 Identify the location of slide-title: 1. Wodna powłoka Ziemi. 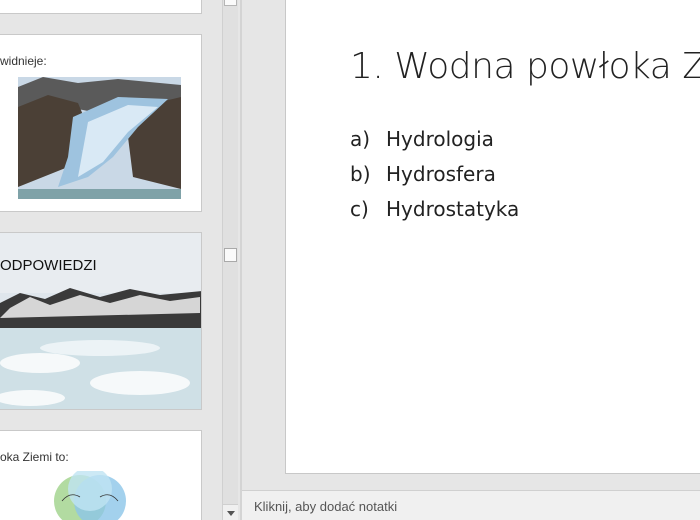
(525, 66).